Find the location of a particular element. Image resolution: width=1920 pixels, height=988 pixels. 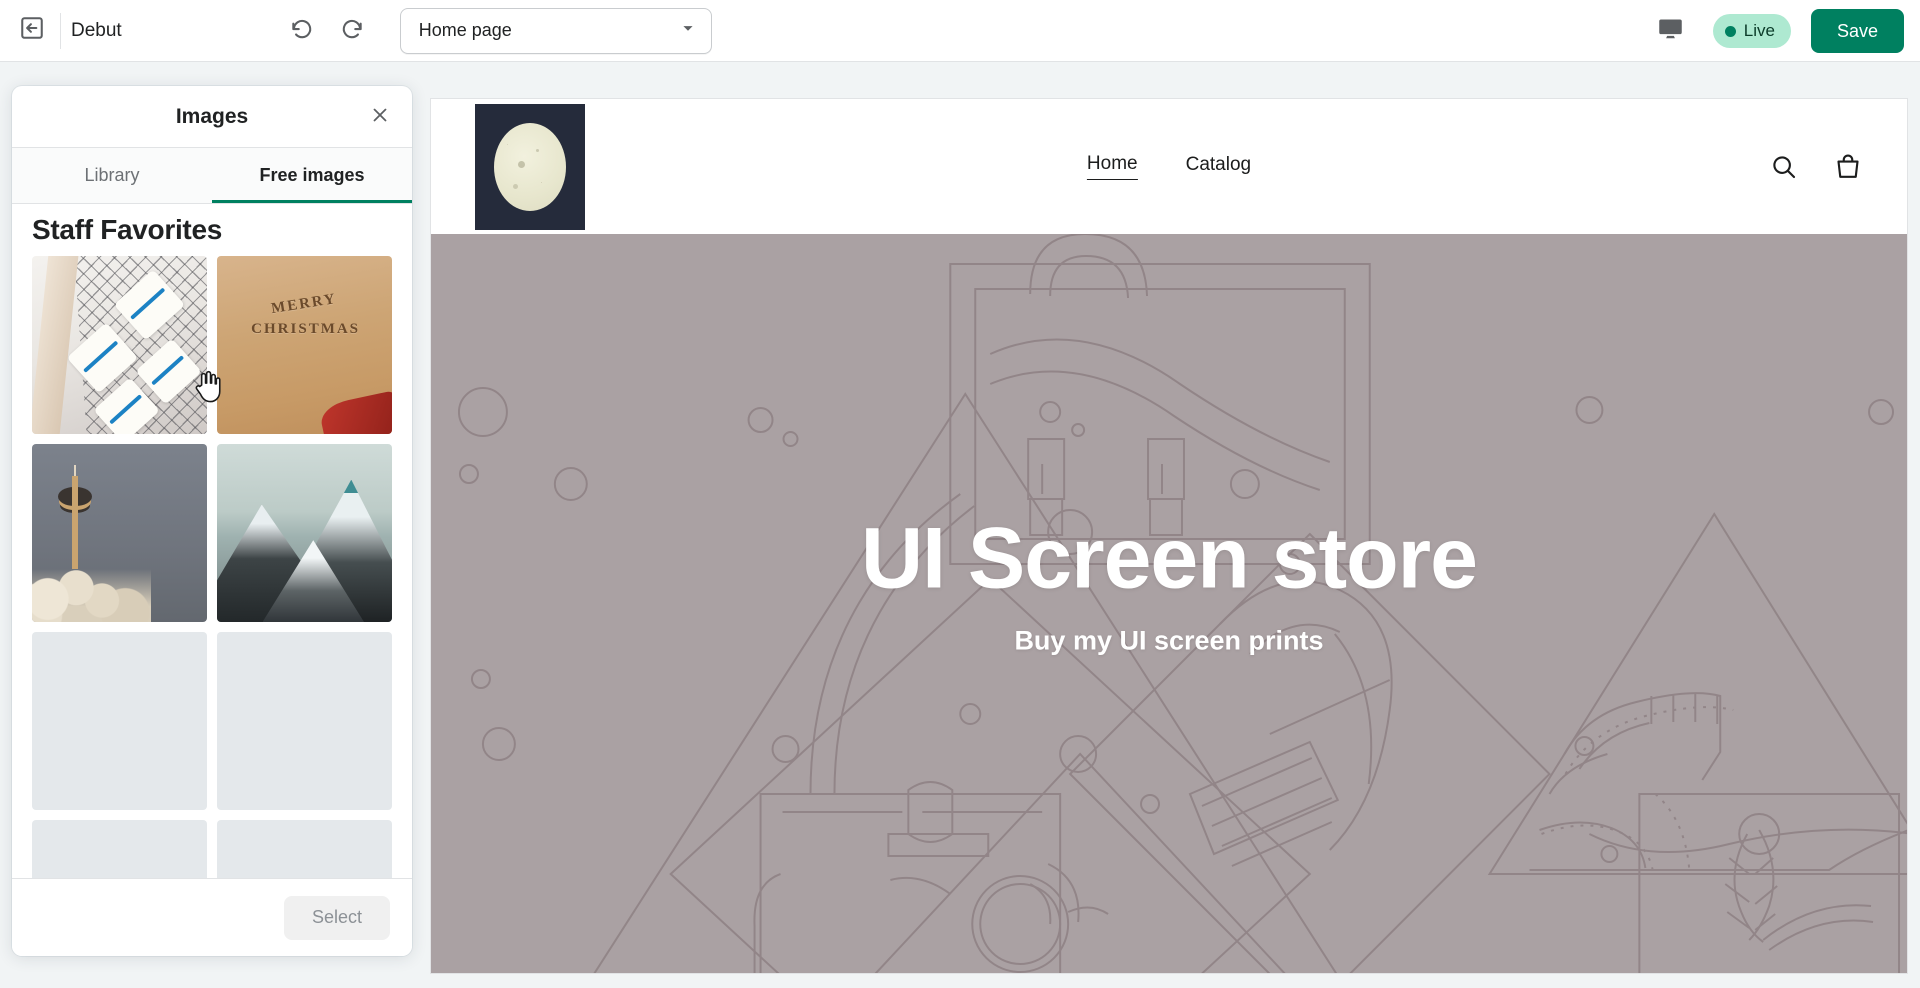

image-picker-header: Images is located at coordinates (212, 117).